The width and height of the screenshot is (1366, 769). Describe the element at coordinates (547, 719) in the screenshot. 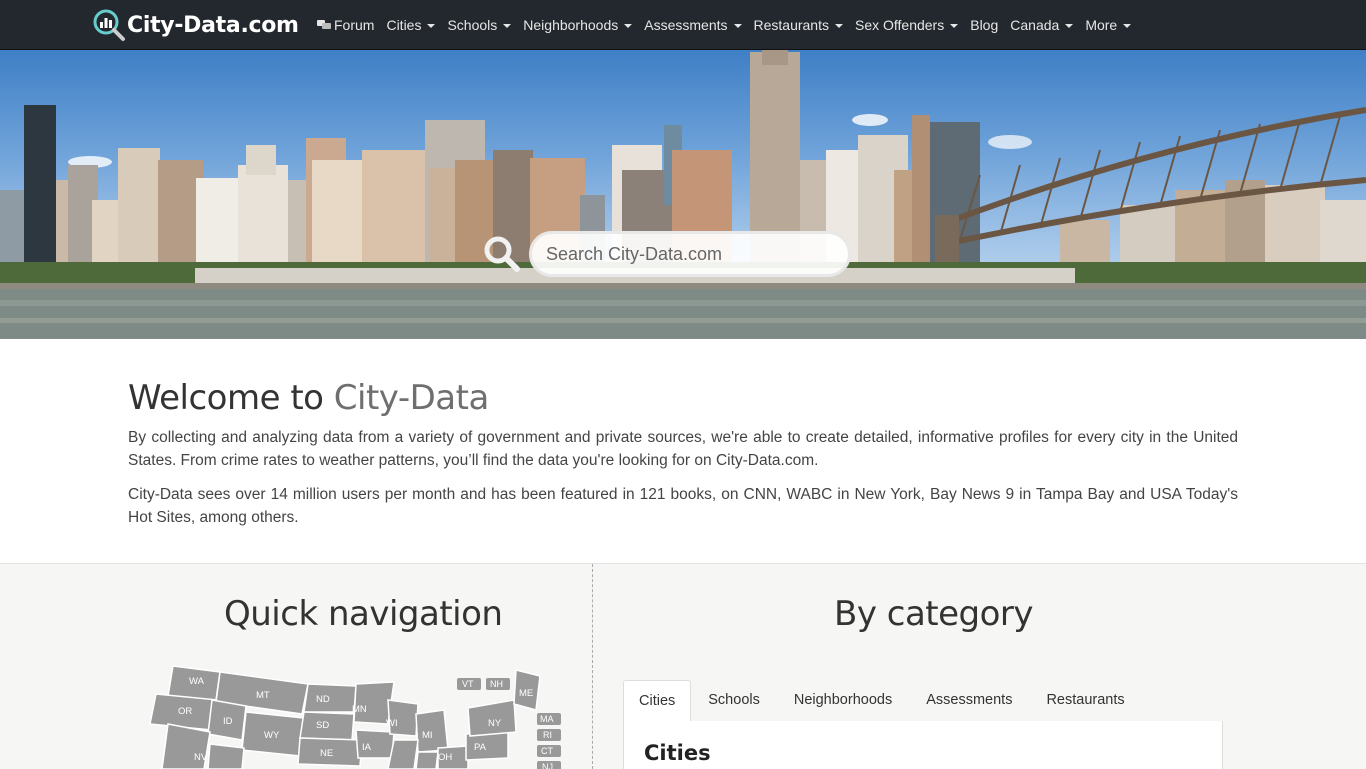

I see `svg-text: MA` at that location.